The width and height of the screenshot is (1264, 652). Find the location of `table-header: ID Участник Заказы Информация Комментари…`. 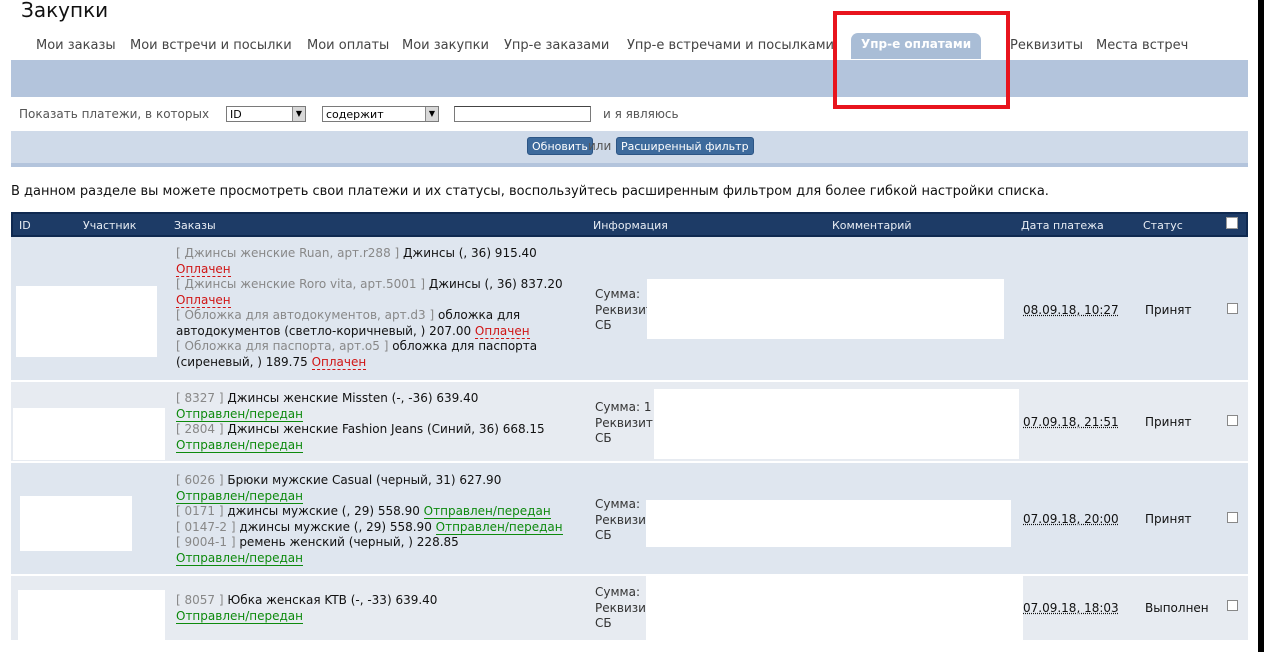

table-header: ID Участник Заказы Информация Комментари… is located at coordinates (629, 224).